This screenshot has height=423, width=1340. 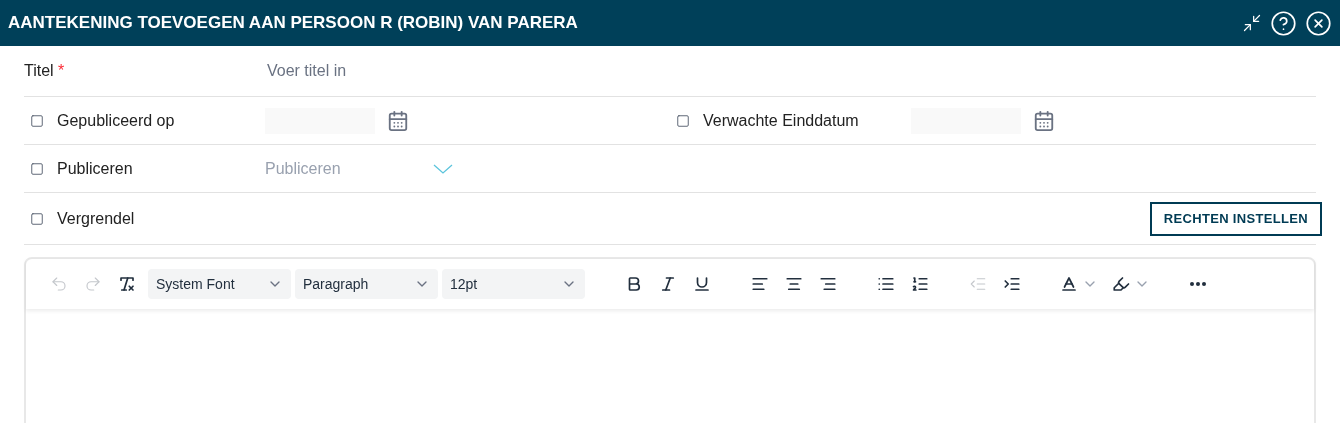 What do you see at coordinates (1235, 218) in the screenshot?
I see `rights-button: RECHTEN INSTELLEN` at bounding box center [1235, 218].